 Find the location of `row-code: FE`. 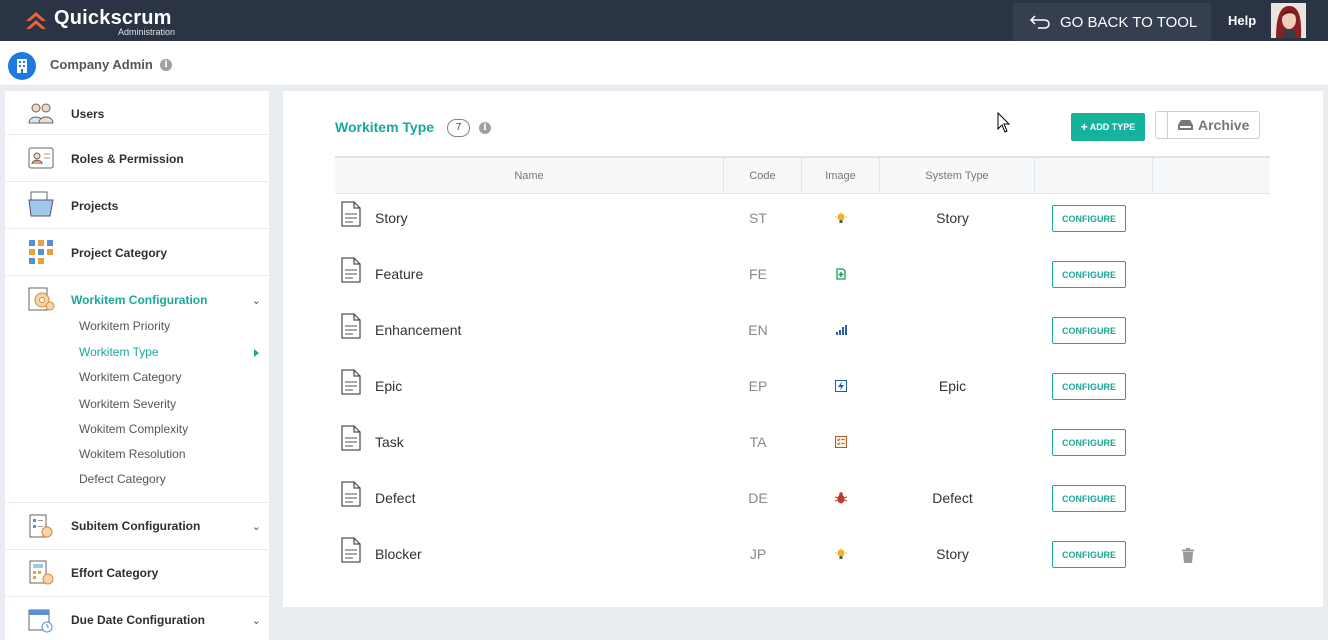

row-code: FE is located at coordinates (758, 274).